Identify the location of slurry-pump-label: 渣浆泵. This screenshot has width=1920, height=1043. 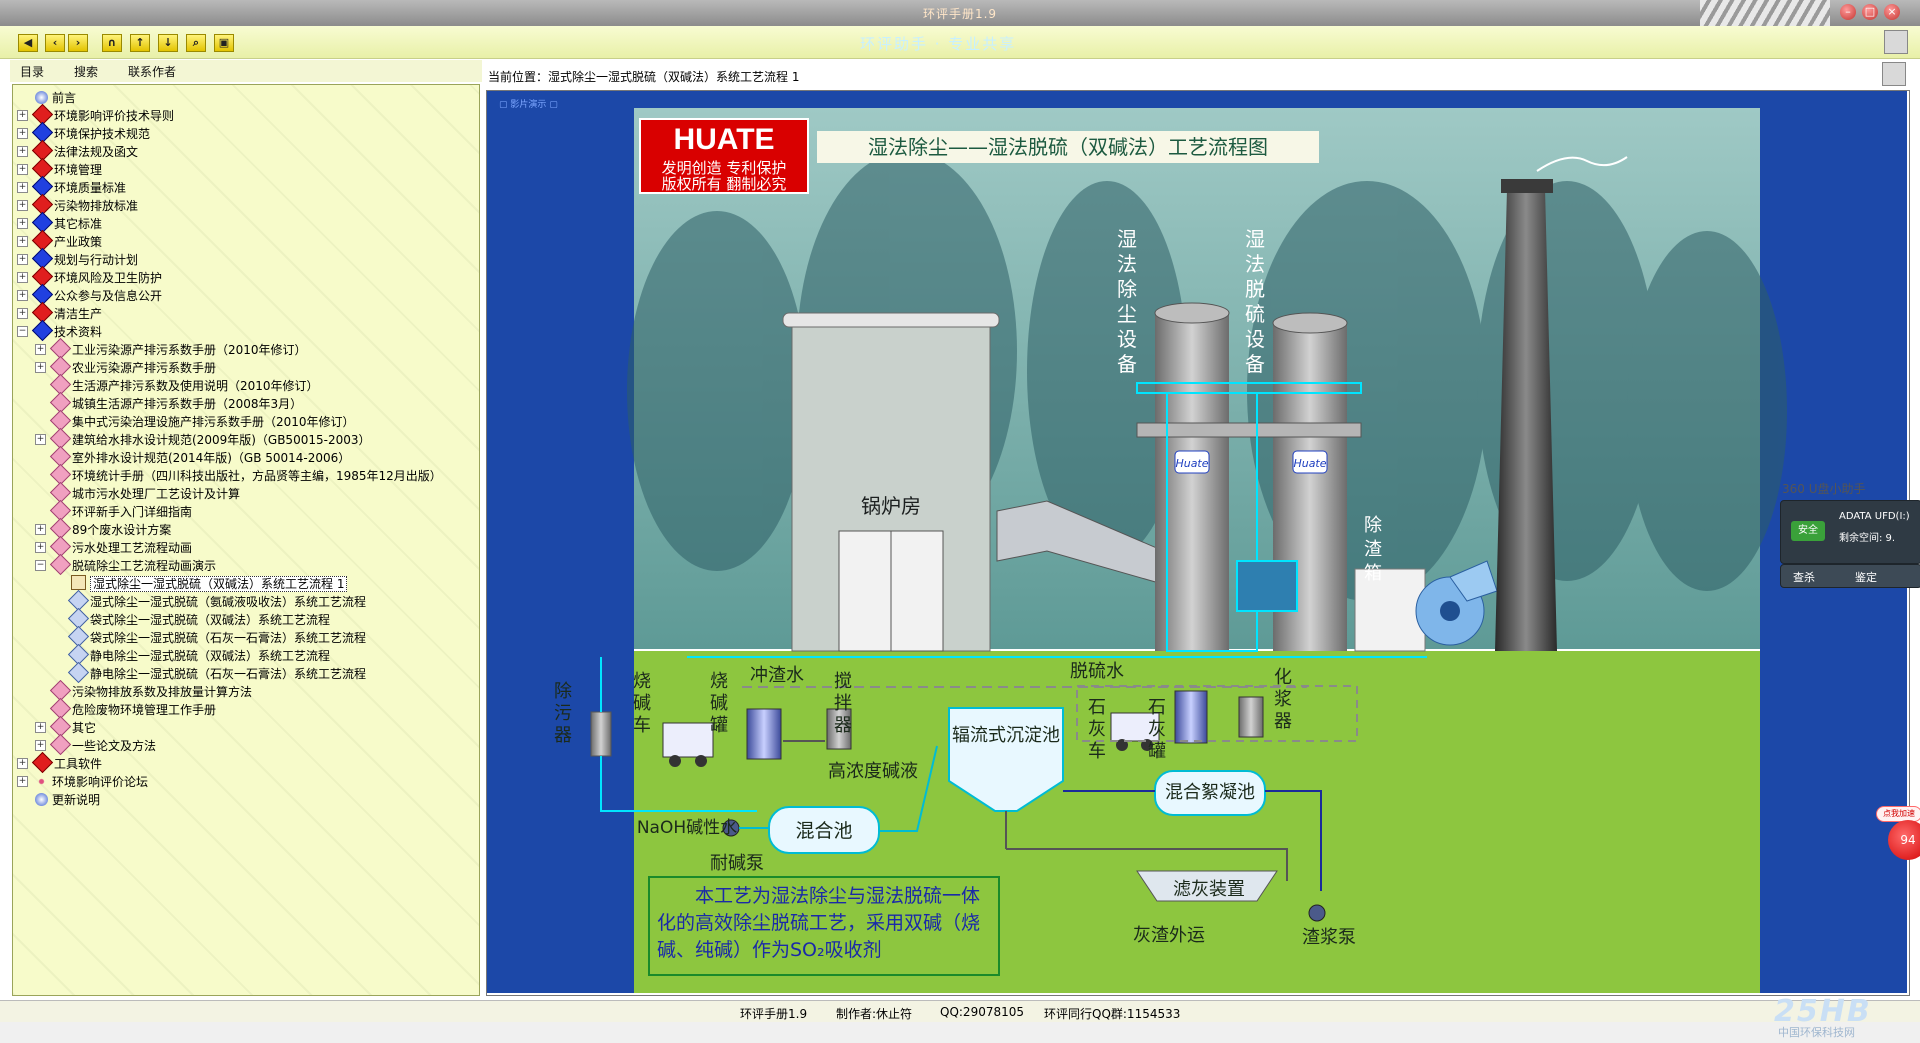
(1329, 937).